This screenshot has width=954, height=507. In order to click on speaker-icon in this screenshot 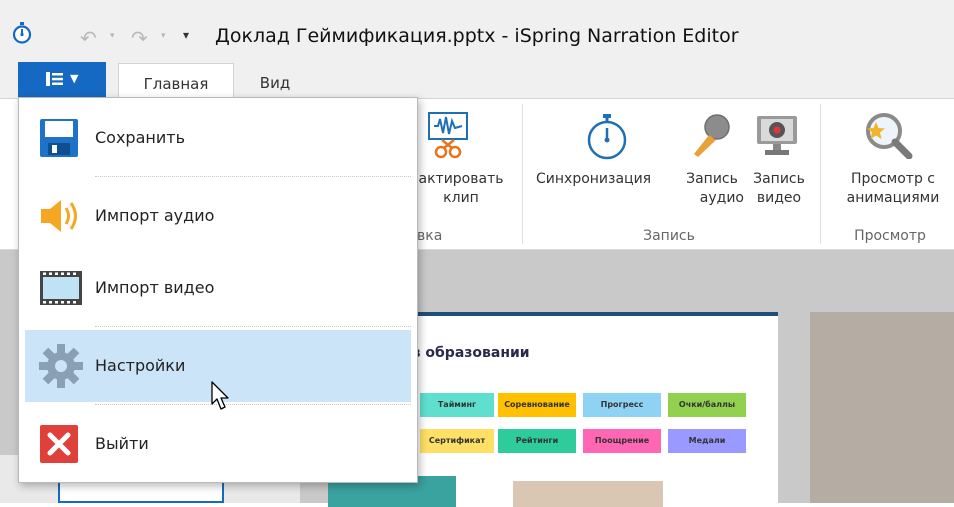, I will do `click(59, 216)`.